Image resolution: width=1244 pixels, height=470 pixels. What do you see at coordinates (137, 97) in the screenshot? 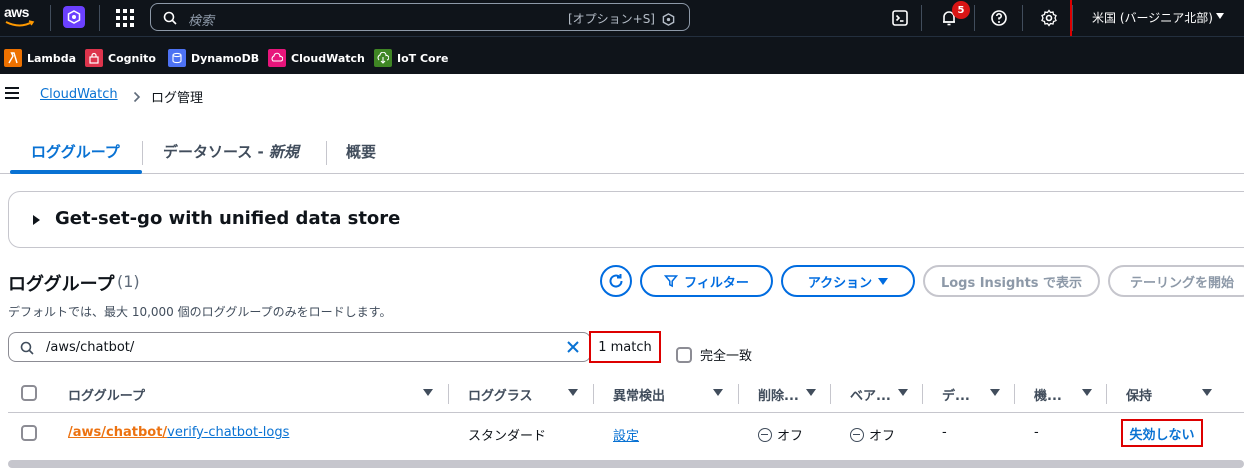
I see `chevron-right-icon` at bounding box center [137, 97].